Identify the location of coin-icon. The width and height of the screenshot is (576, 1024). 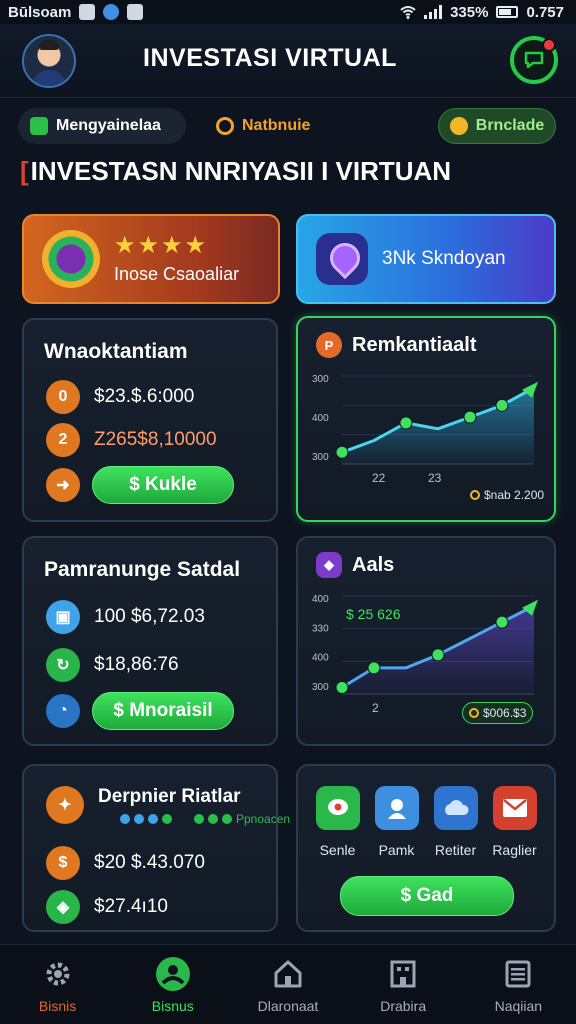
(474, 713).